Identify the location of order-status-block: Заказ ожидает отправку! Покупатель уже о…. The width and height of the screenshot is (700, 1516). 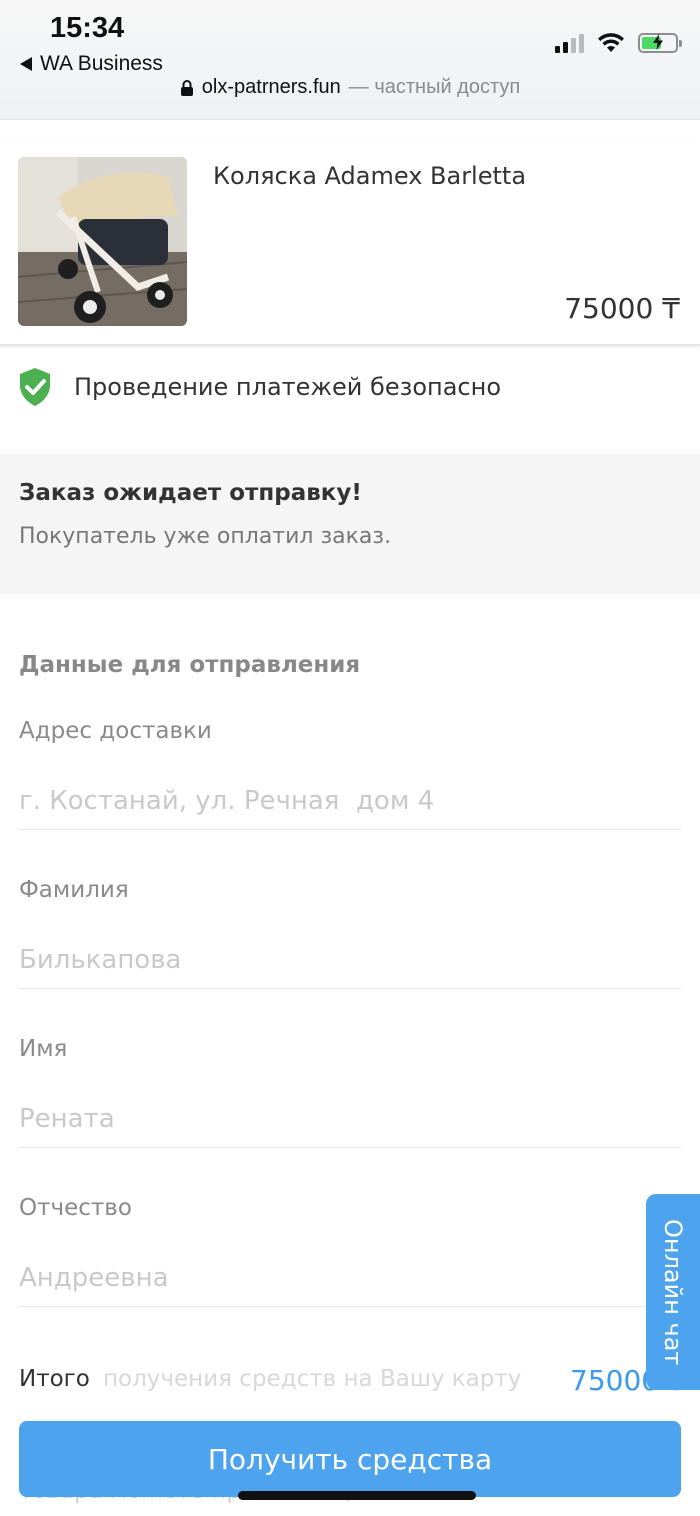
(350, 524).